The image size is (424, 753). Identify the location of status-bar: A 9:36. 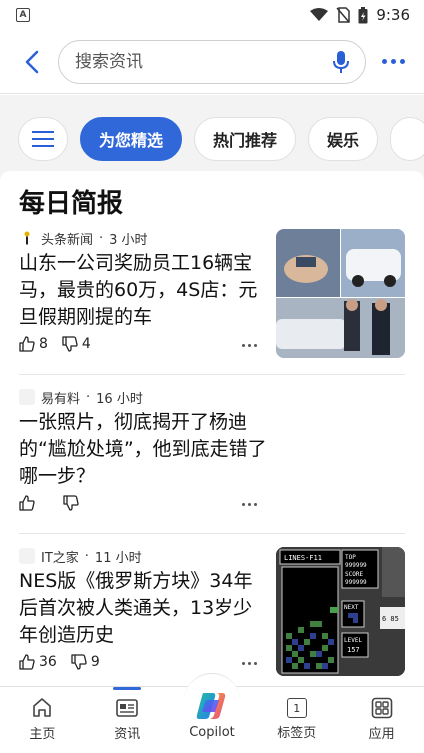
(212, 15).